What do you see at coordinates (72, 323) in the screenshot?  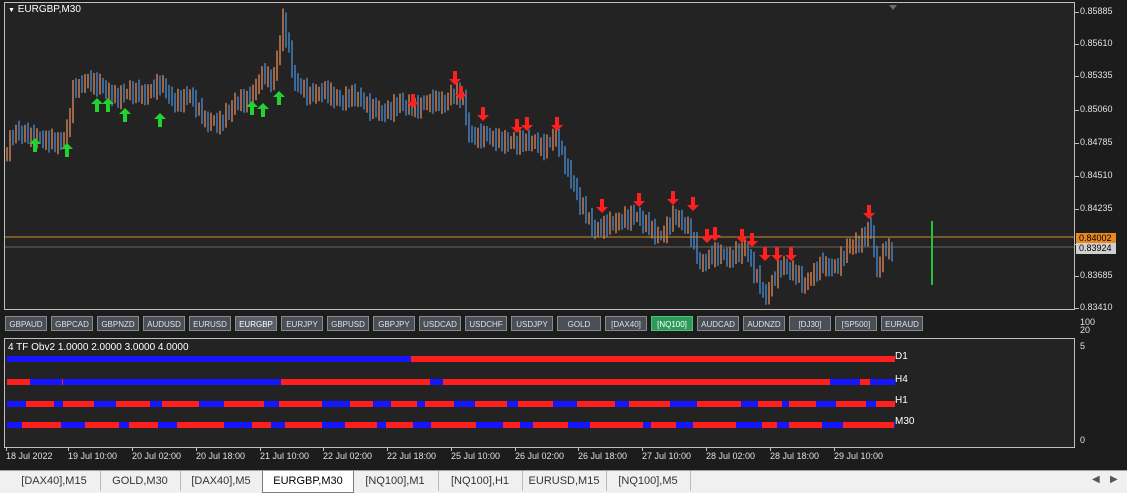 I see `symbol-button: GBPCAD` at bounding box center [72, 323].